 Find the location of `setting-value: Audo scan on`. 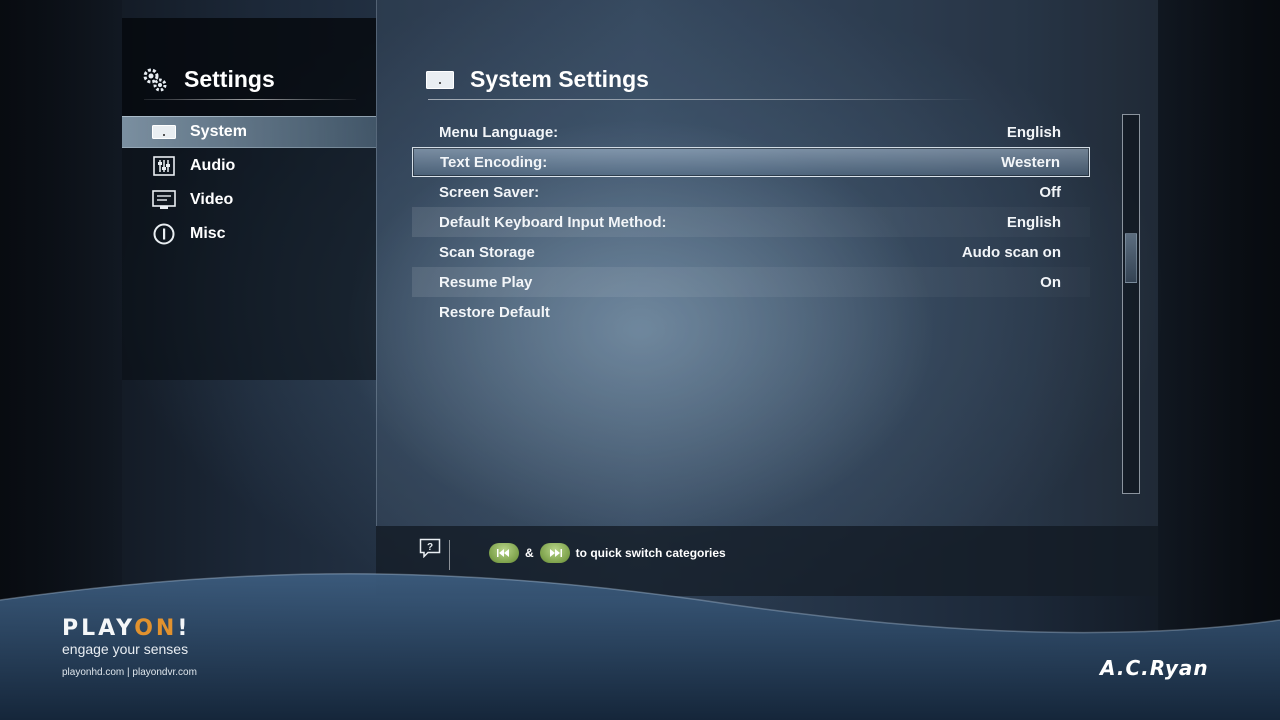

setting-value: Audo scan on is located at coordinates (1011, 252).